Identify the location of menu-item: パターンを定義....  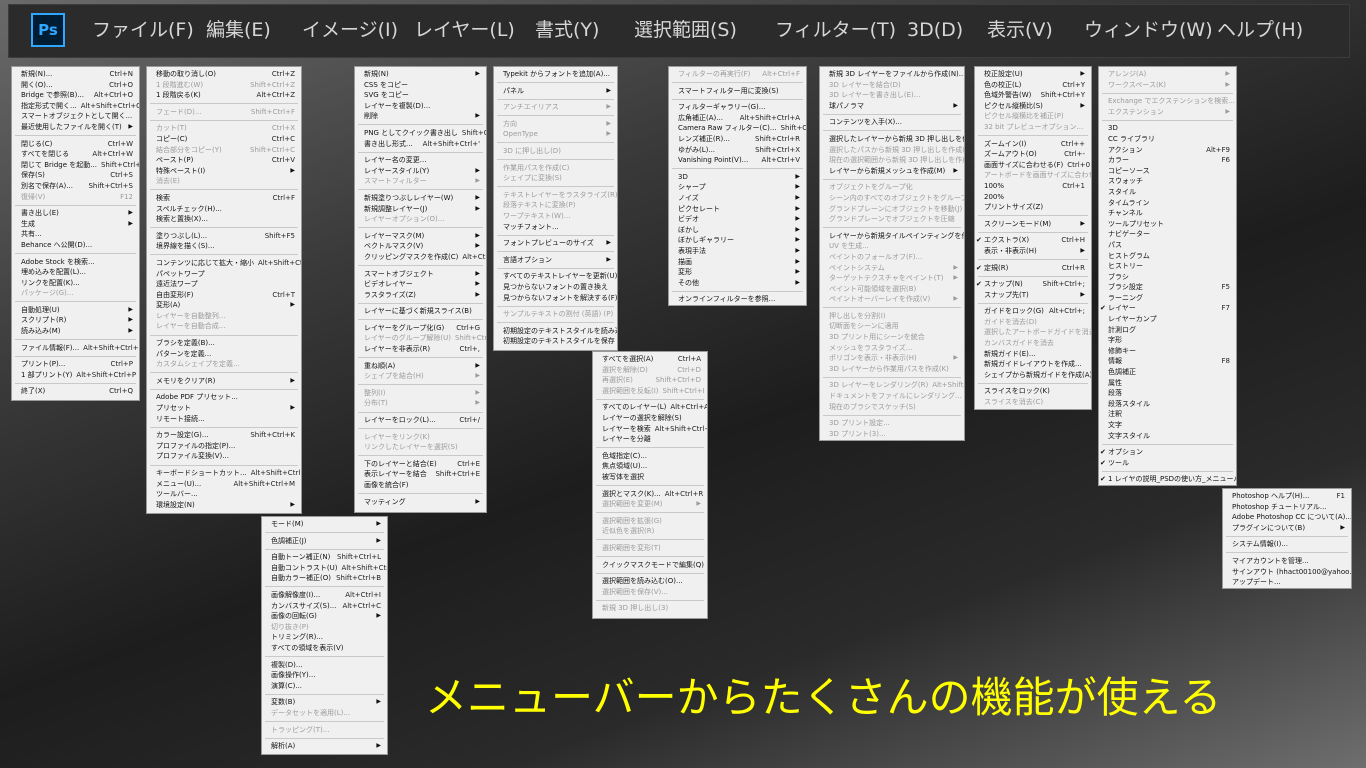
(224, 354).